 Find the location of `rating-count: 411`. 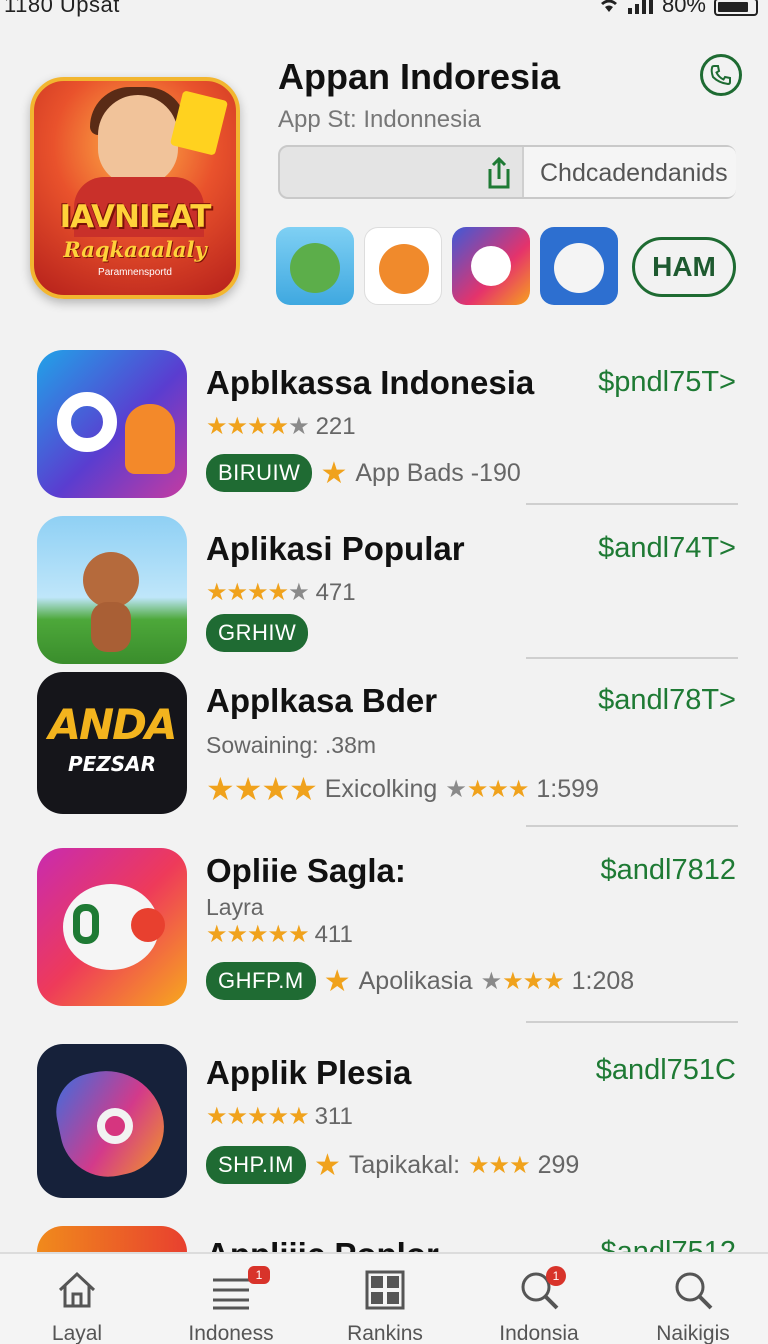

rating-count: 411 is located at coordinates (333, 934).